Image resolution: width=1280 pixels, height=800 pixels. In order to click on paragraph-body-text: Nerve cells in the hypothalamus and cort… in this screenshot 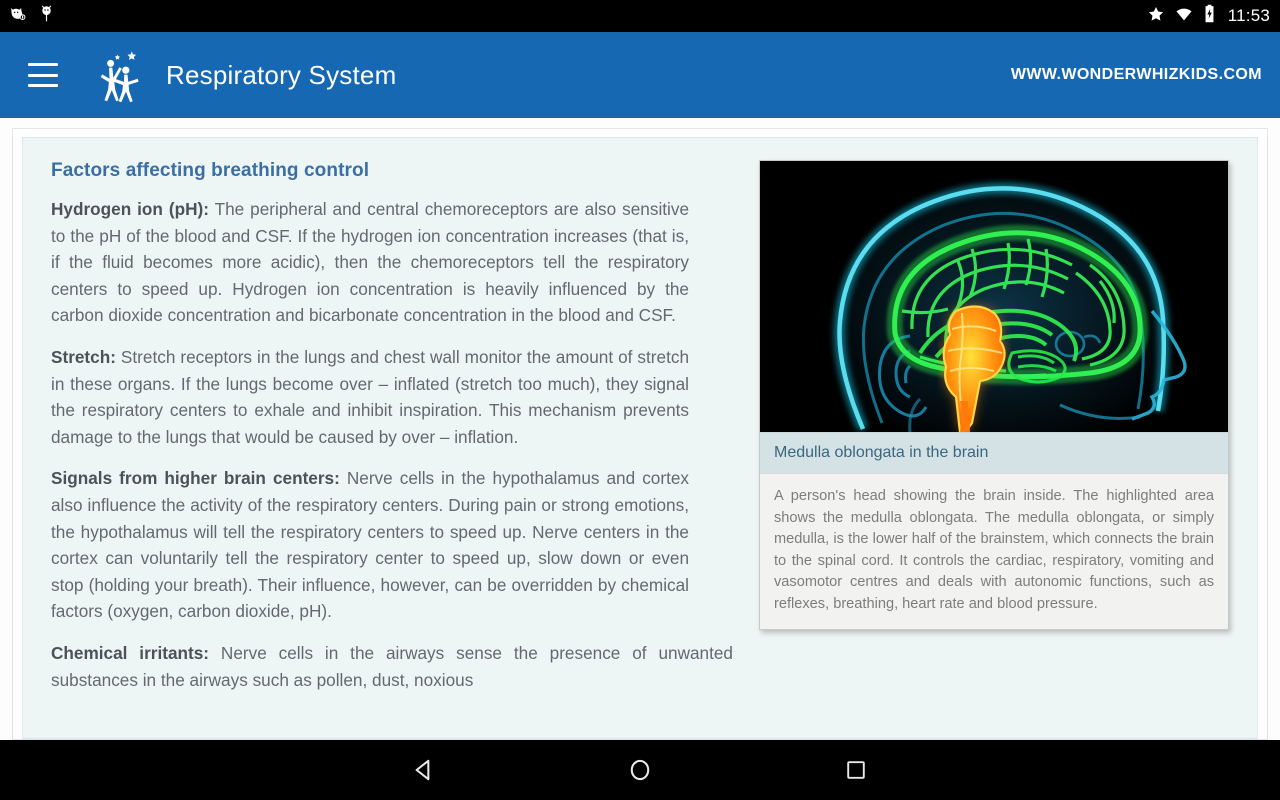, I will do `click(370, 545)`.